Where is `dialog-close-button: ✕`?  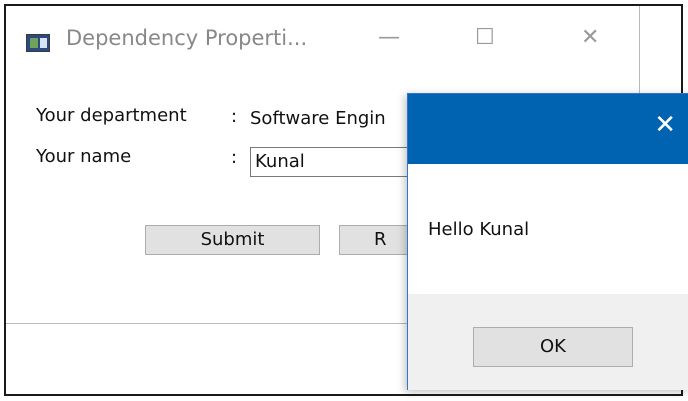 dialog-close-button: ✕ is located at coordinates (665, 125).